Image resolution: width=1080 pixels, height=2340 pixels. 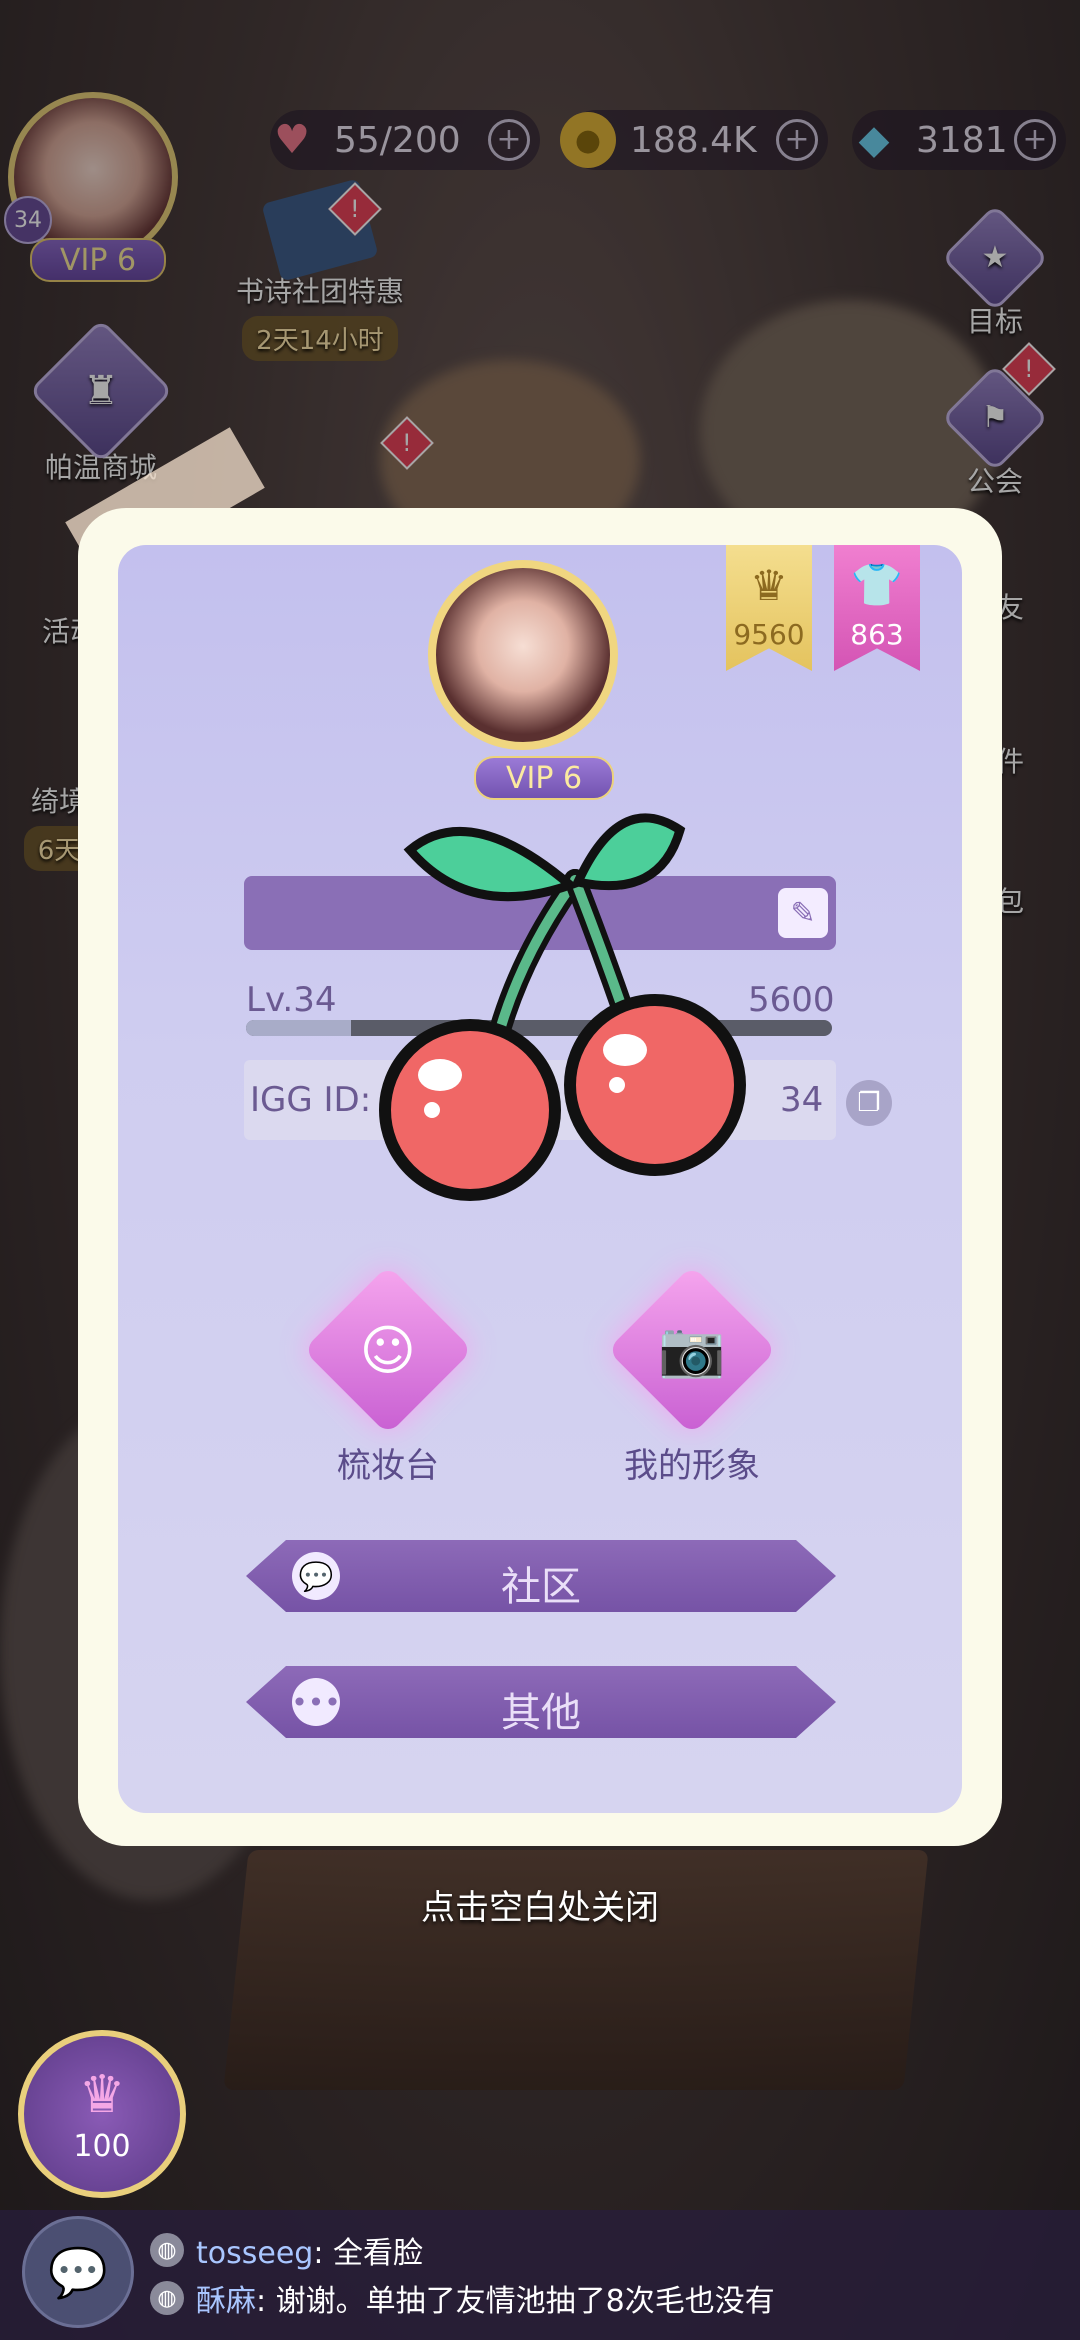 What do you see at coordinates (877, 634) in the screenshot?
I see `clothes-count: 863` at bounding box center [877, 634].